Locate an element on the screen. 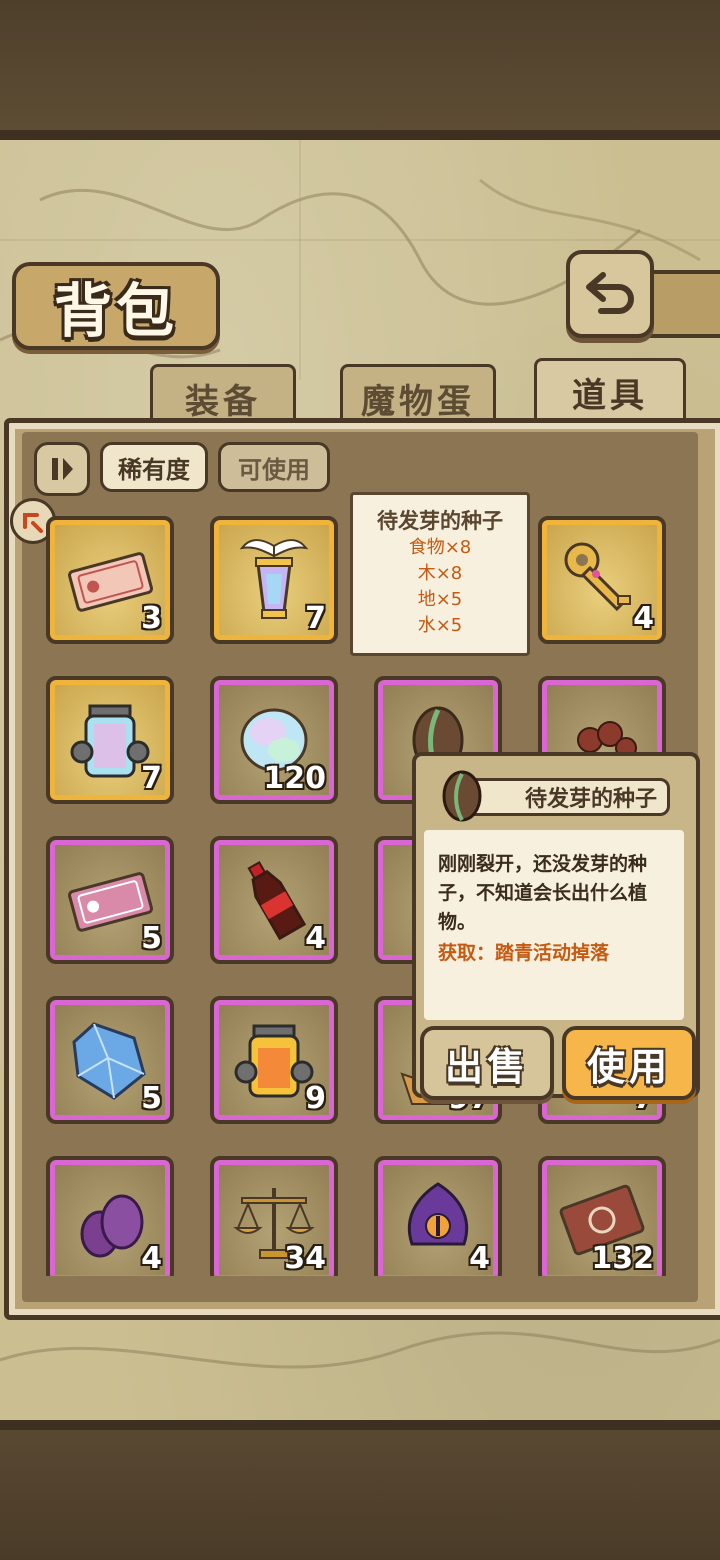 The image size is (720, 1560). tab-monster-eggs-label: 魔物蛋 is located at coordinates (418, 401).